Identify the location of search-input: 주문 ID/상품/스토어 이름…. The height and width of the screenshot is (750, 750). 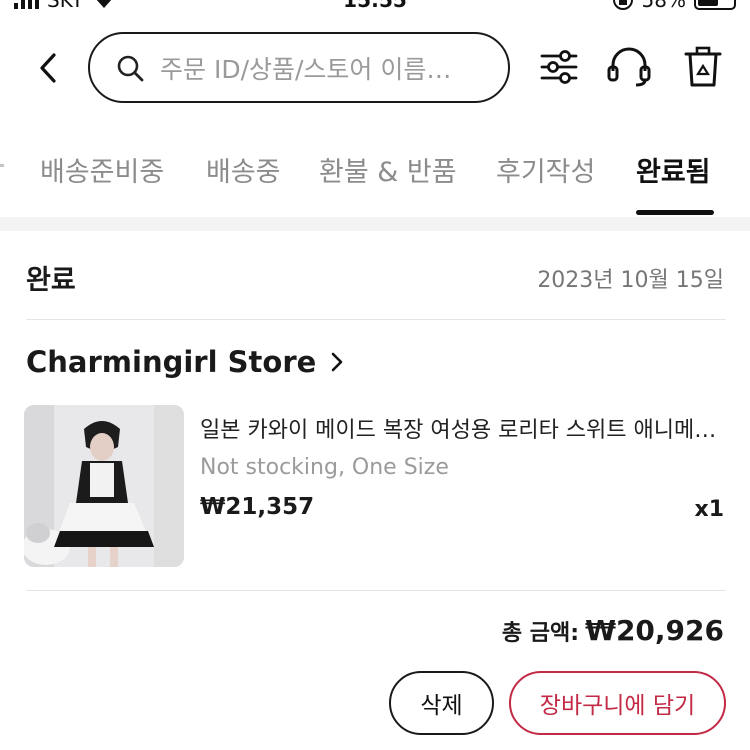
(299, 67).